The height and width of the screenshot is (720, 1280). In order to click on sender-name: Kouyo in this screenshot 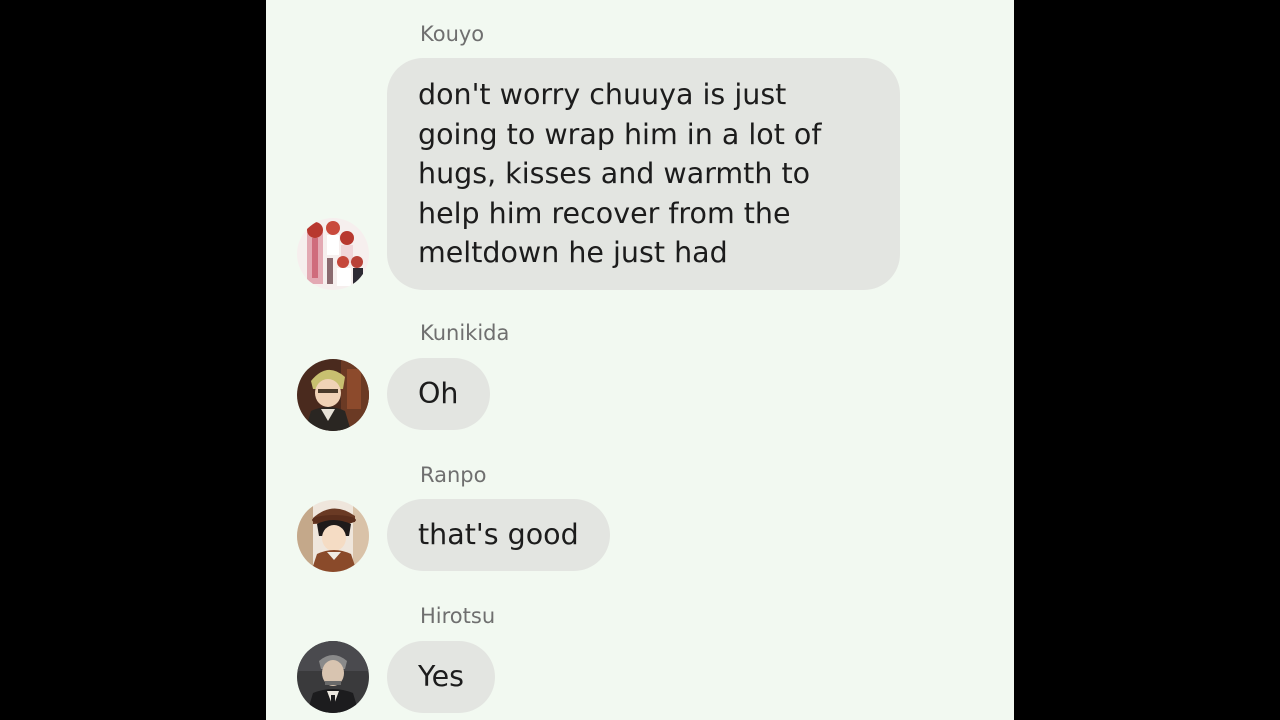, I will do `click(452, 34)`.